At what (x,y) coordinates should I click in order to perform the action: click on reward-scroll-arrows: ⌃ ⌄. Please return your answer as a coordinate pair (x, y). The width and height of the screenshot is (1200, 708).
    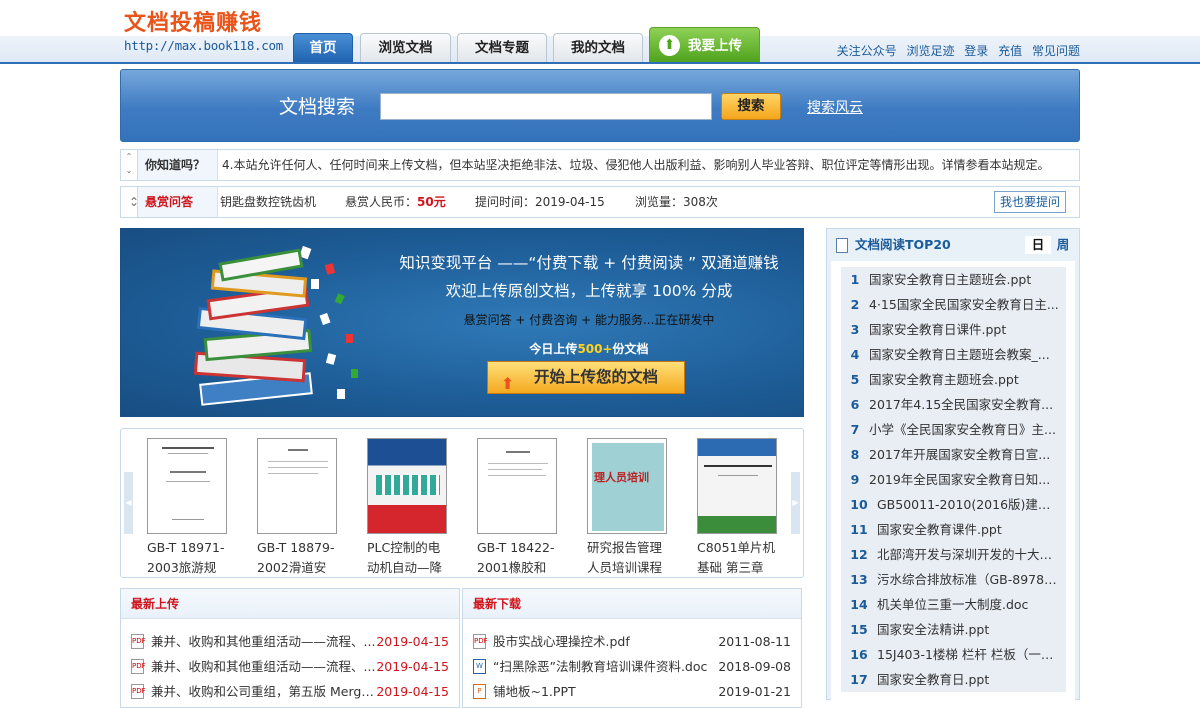
    Looking at the image, I should click on (130, 202).